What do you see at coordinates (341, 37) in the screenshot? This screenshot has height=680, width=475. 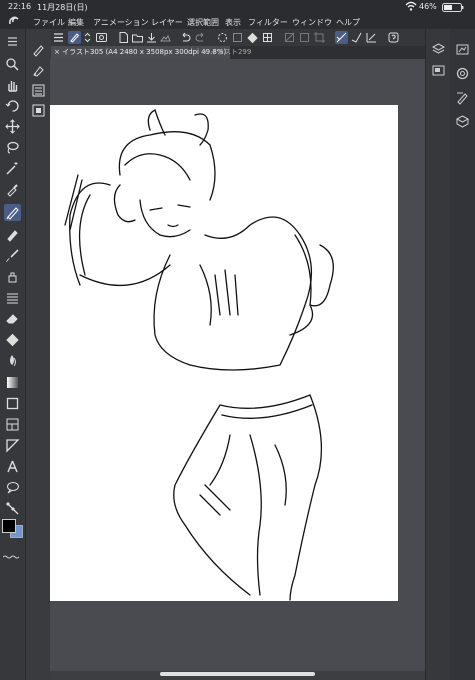 I see `snap-ruler-icon` at bounding box center [341, 37].